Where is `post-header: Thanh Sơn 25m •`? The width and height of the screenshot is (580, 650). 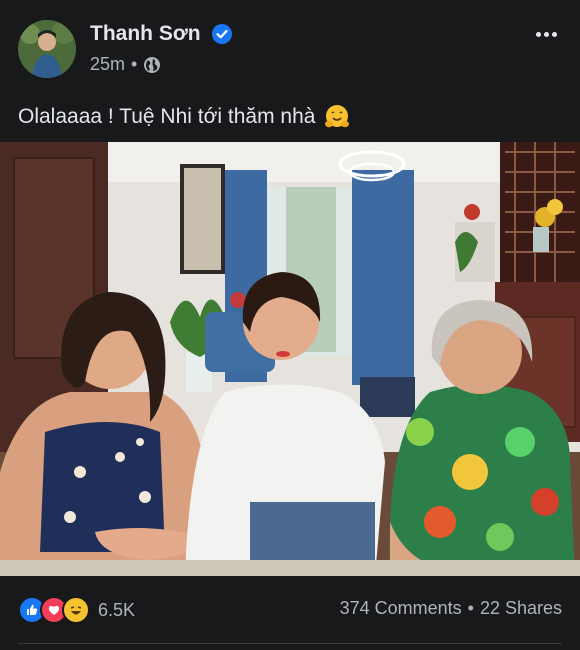 post-header: Thanh Sơn 25m • is located at coordinates (290, 50).